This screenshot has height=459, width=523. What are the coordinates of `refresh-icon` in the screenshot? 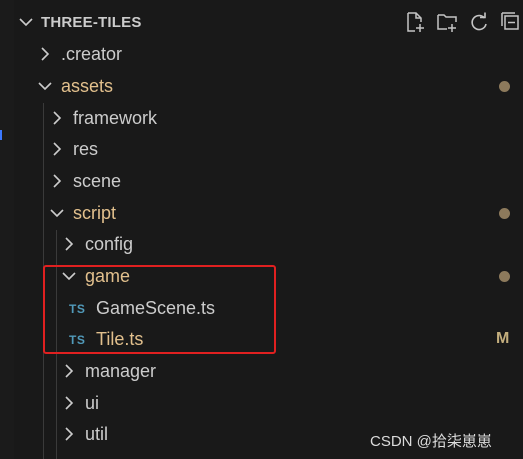 It's located at (479, 22).